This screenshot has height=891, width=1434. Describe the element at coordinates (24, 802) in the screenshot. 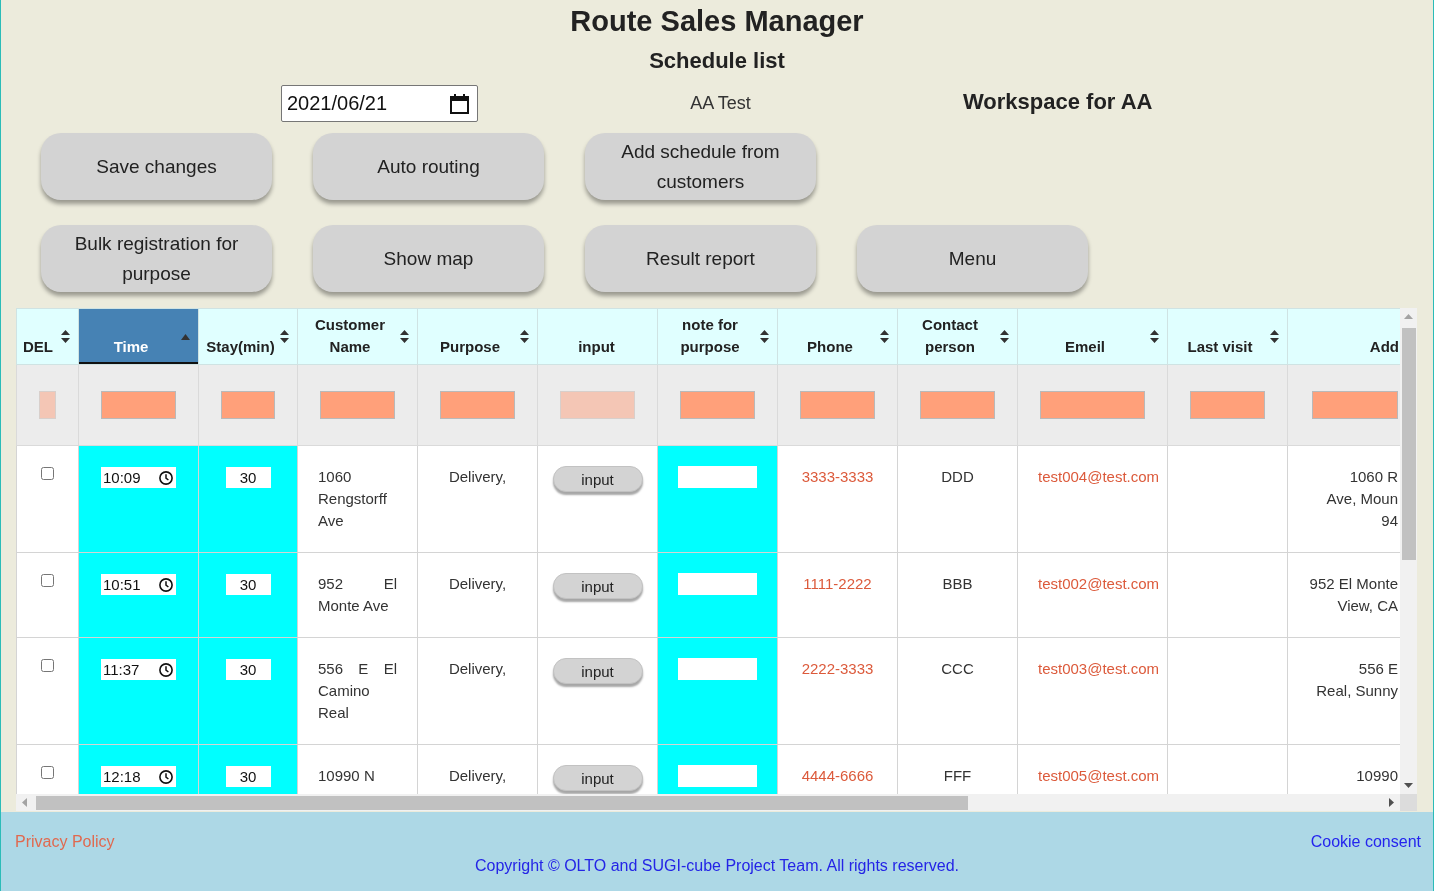

I see `scroll-left-icon` at that location.